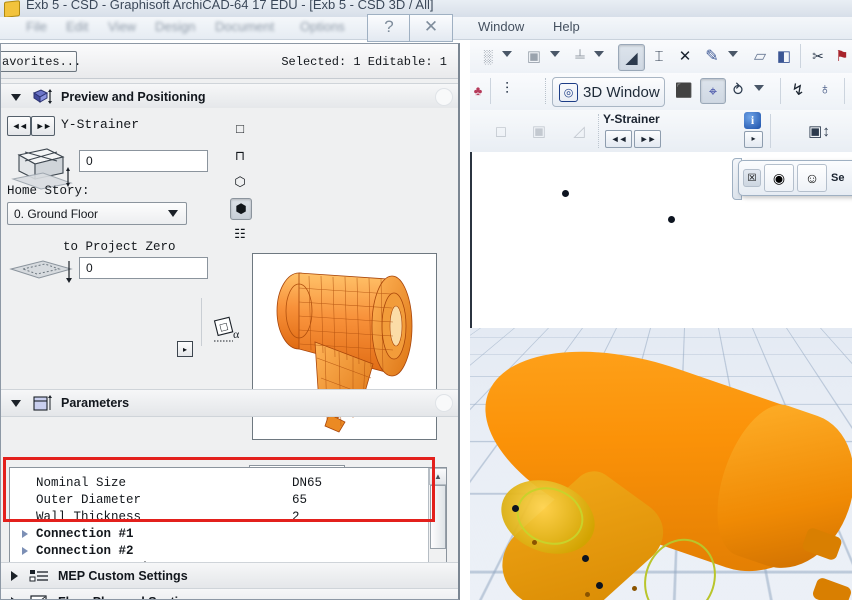 This screenshot has height=600, width=852. Describe the element at coordinates (218, 533) in the screenshot. I see `table-row: Connection #1` at that location.